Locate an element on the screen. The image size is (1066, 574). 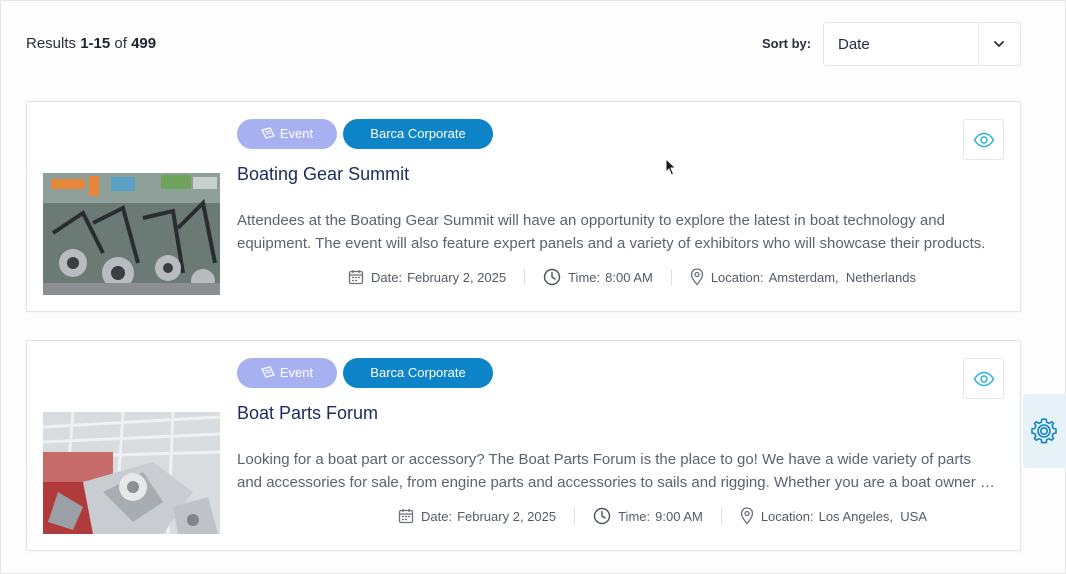
boating-gear-photo is located at coordinates (131, 234).